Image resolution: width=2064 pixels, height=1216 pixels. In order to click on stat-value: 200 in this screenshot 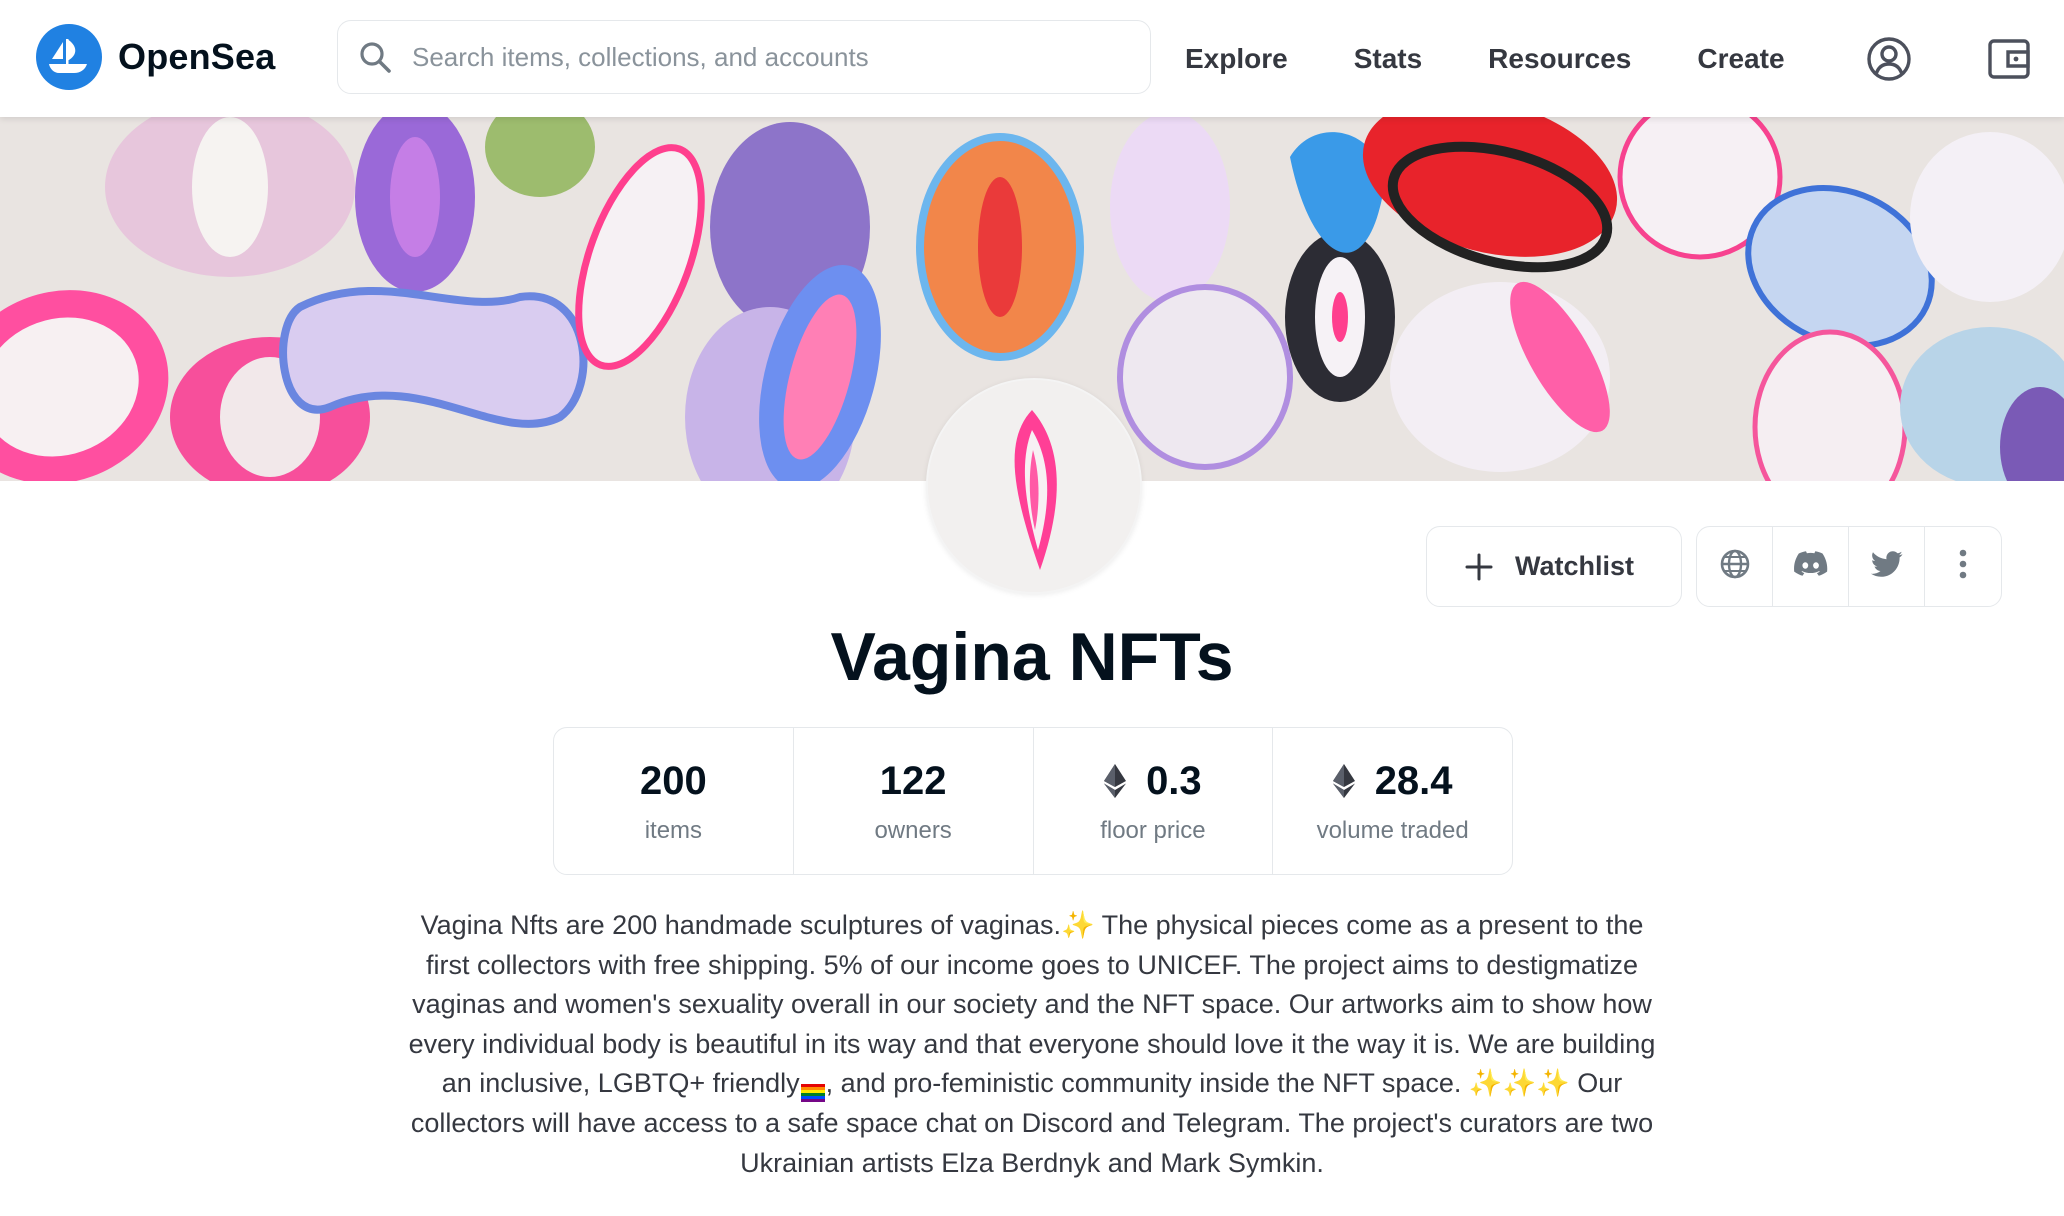, I will do `click(673, 781)`.